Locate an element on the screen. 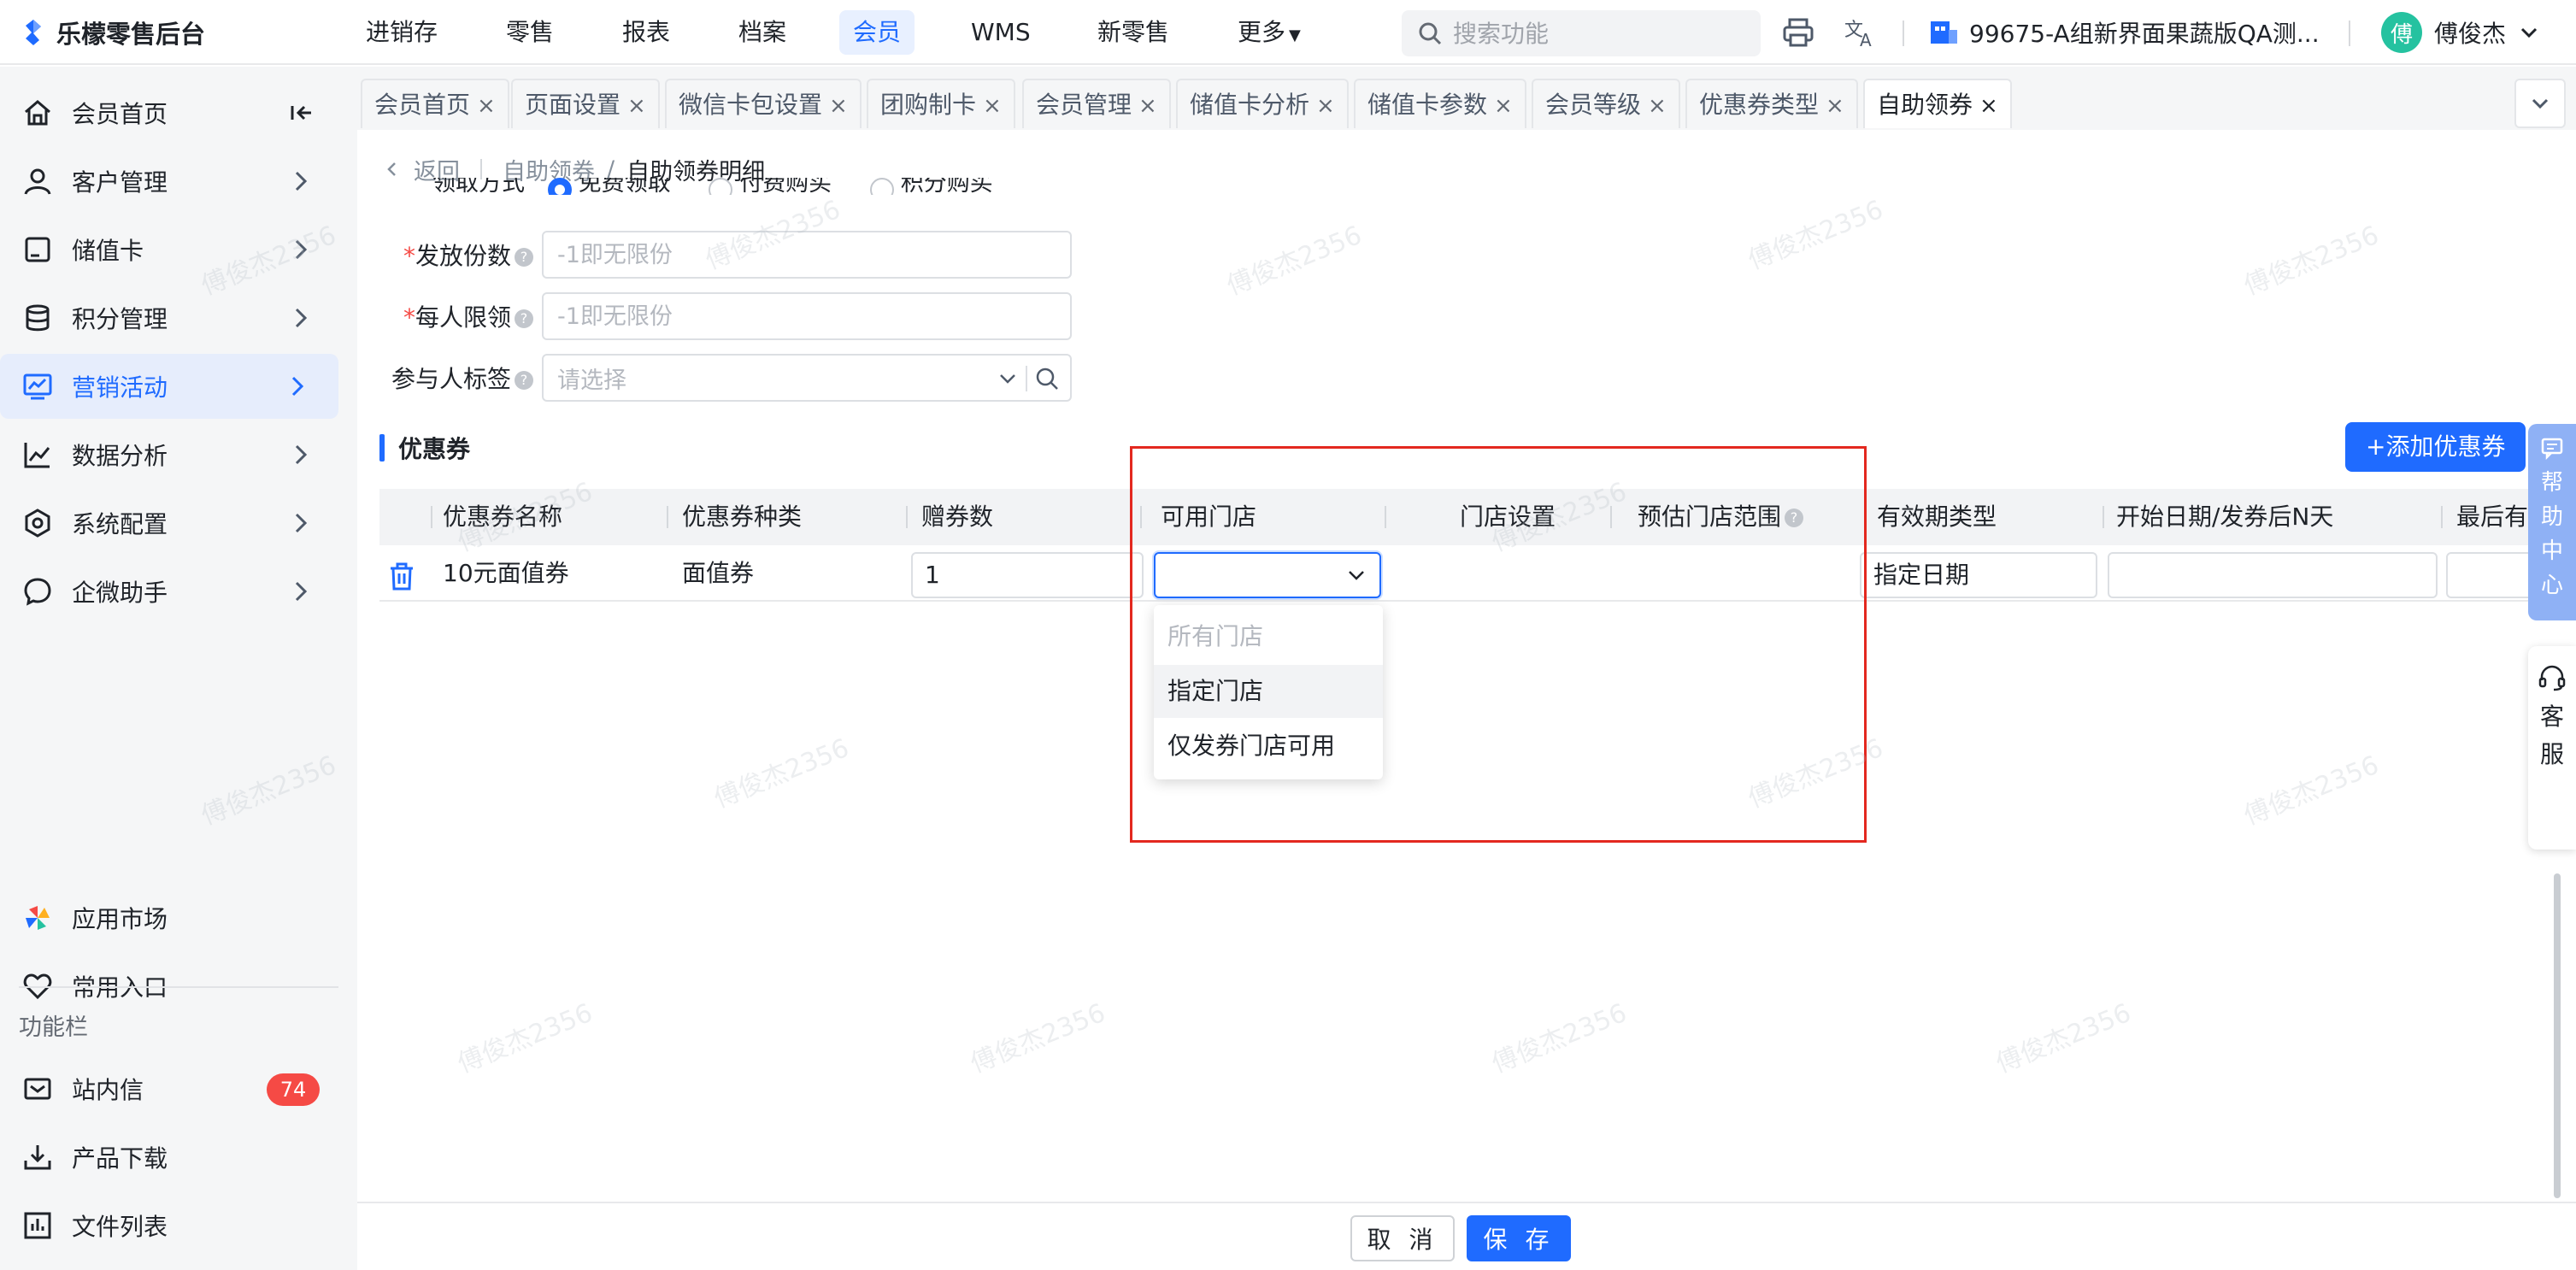 The width and height of the screenshot is (2576, 1270). tab-page-settings: 页面设置 × is located at coordinates (585, 103).